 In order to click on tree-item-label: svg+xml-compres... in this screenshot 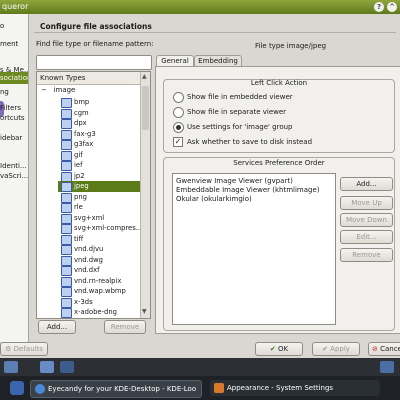, I will do `click(108, 228)`.